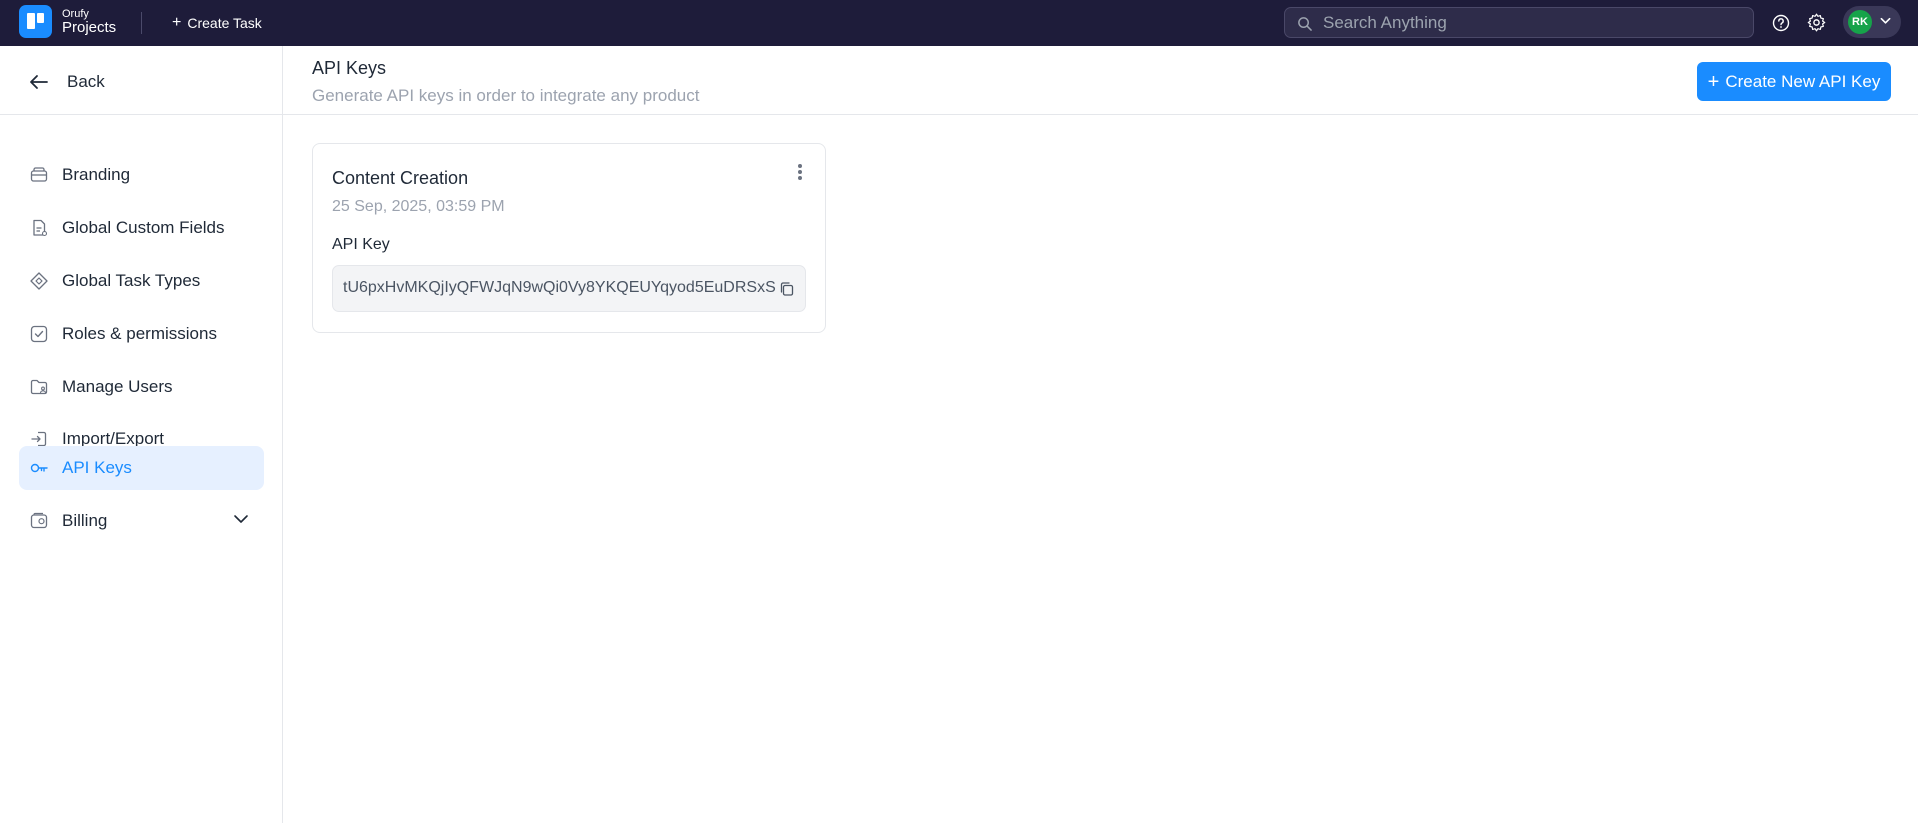 The width and height of the screenshot is (1918, 823). Describe the element at coordinates (39, 82) in the screenshot. I see `arrow-left-icon` at that location.